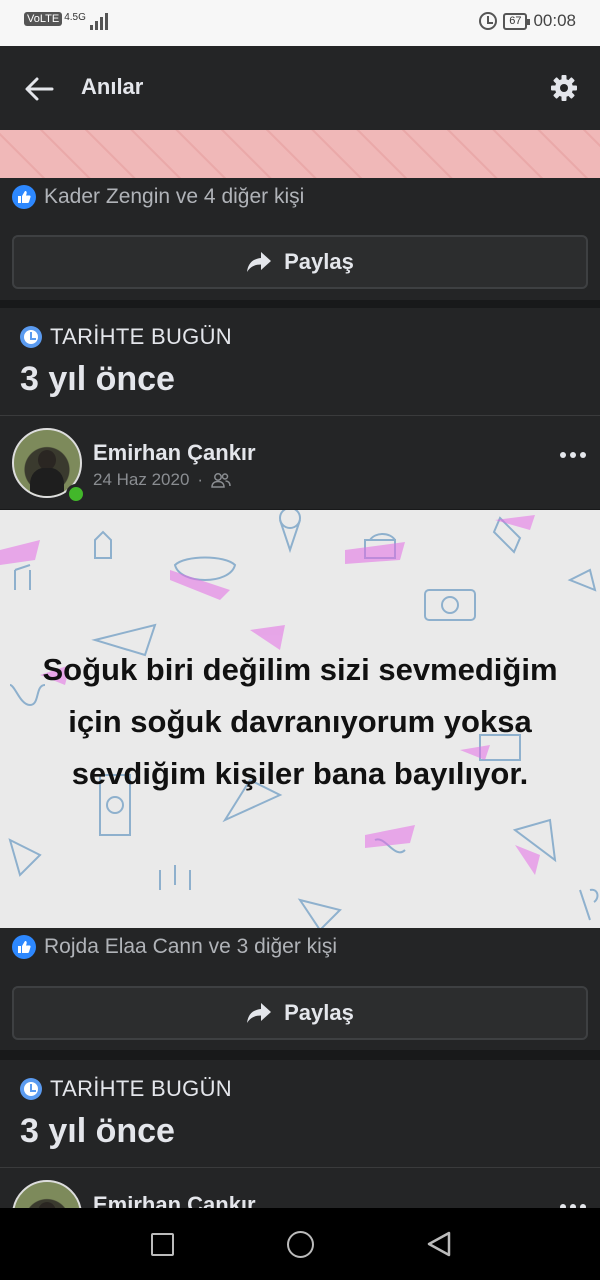 The image size is (600, 1280). I want to click on status-bar: VoLTE 4.5G 67 00:08, so click(300, 23).